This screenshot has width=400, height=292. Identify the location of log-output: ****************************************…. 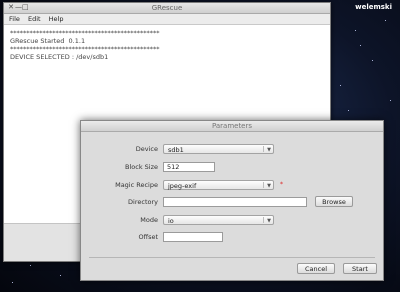
(167, 45).